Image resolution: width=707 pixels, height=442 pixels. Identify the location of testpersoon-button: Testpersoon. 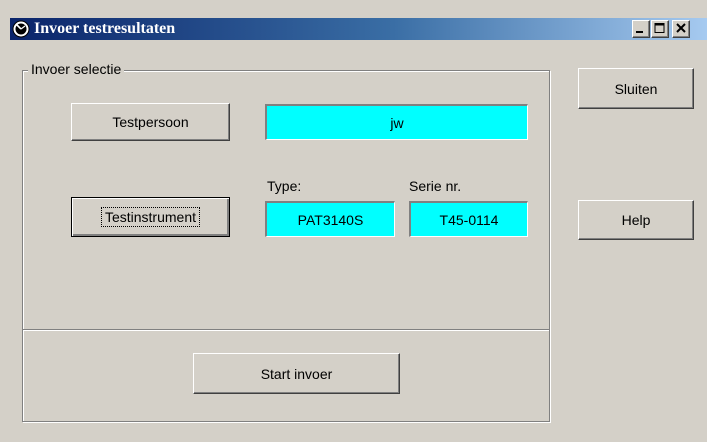
(150, 122).